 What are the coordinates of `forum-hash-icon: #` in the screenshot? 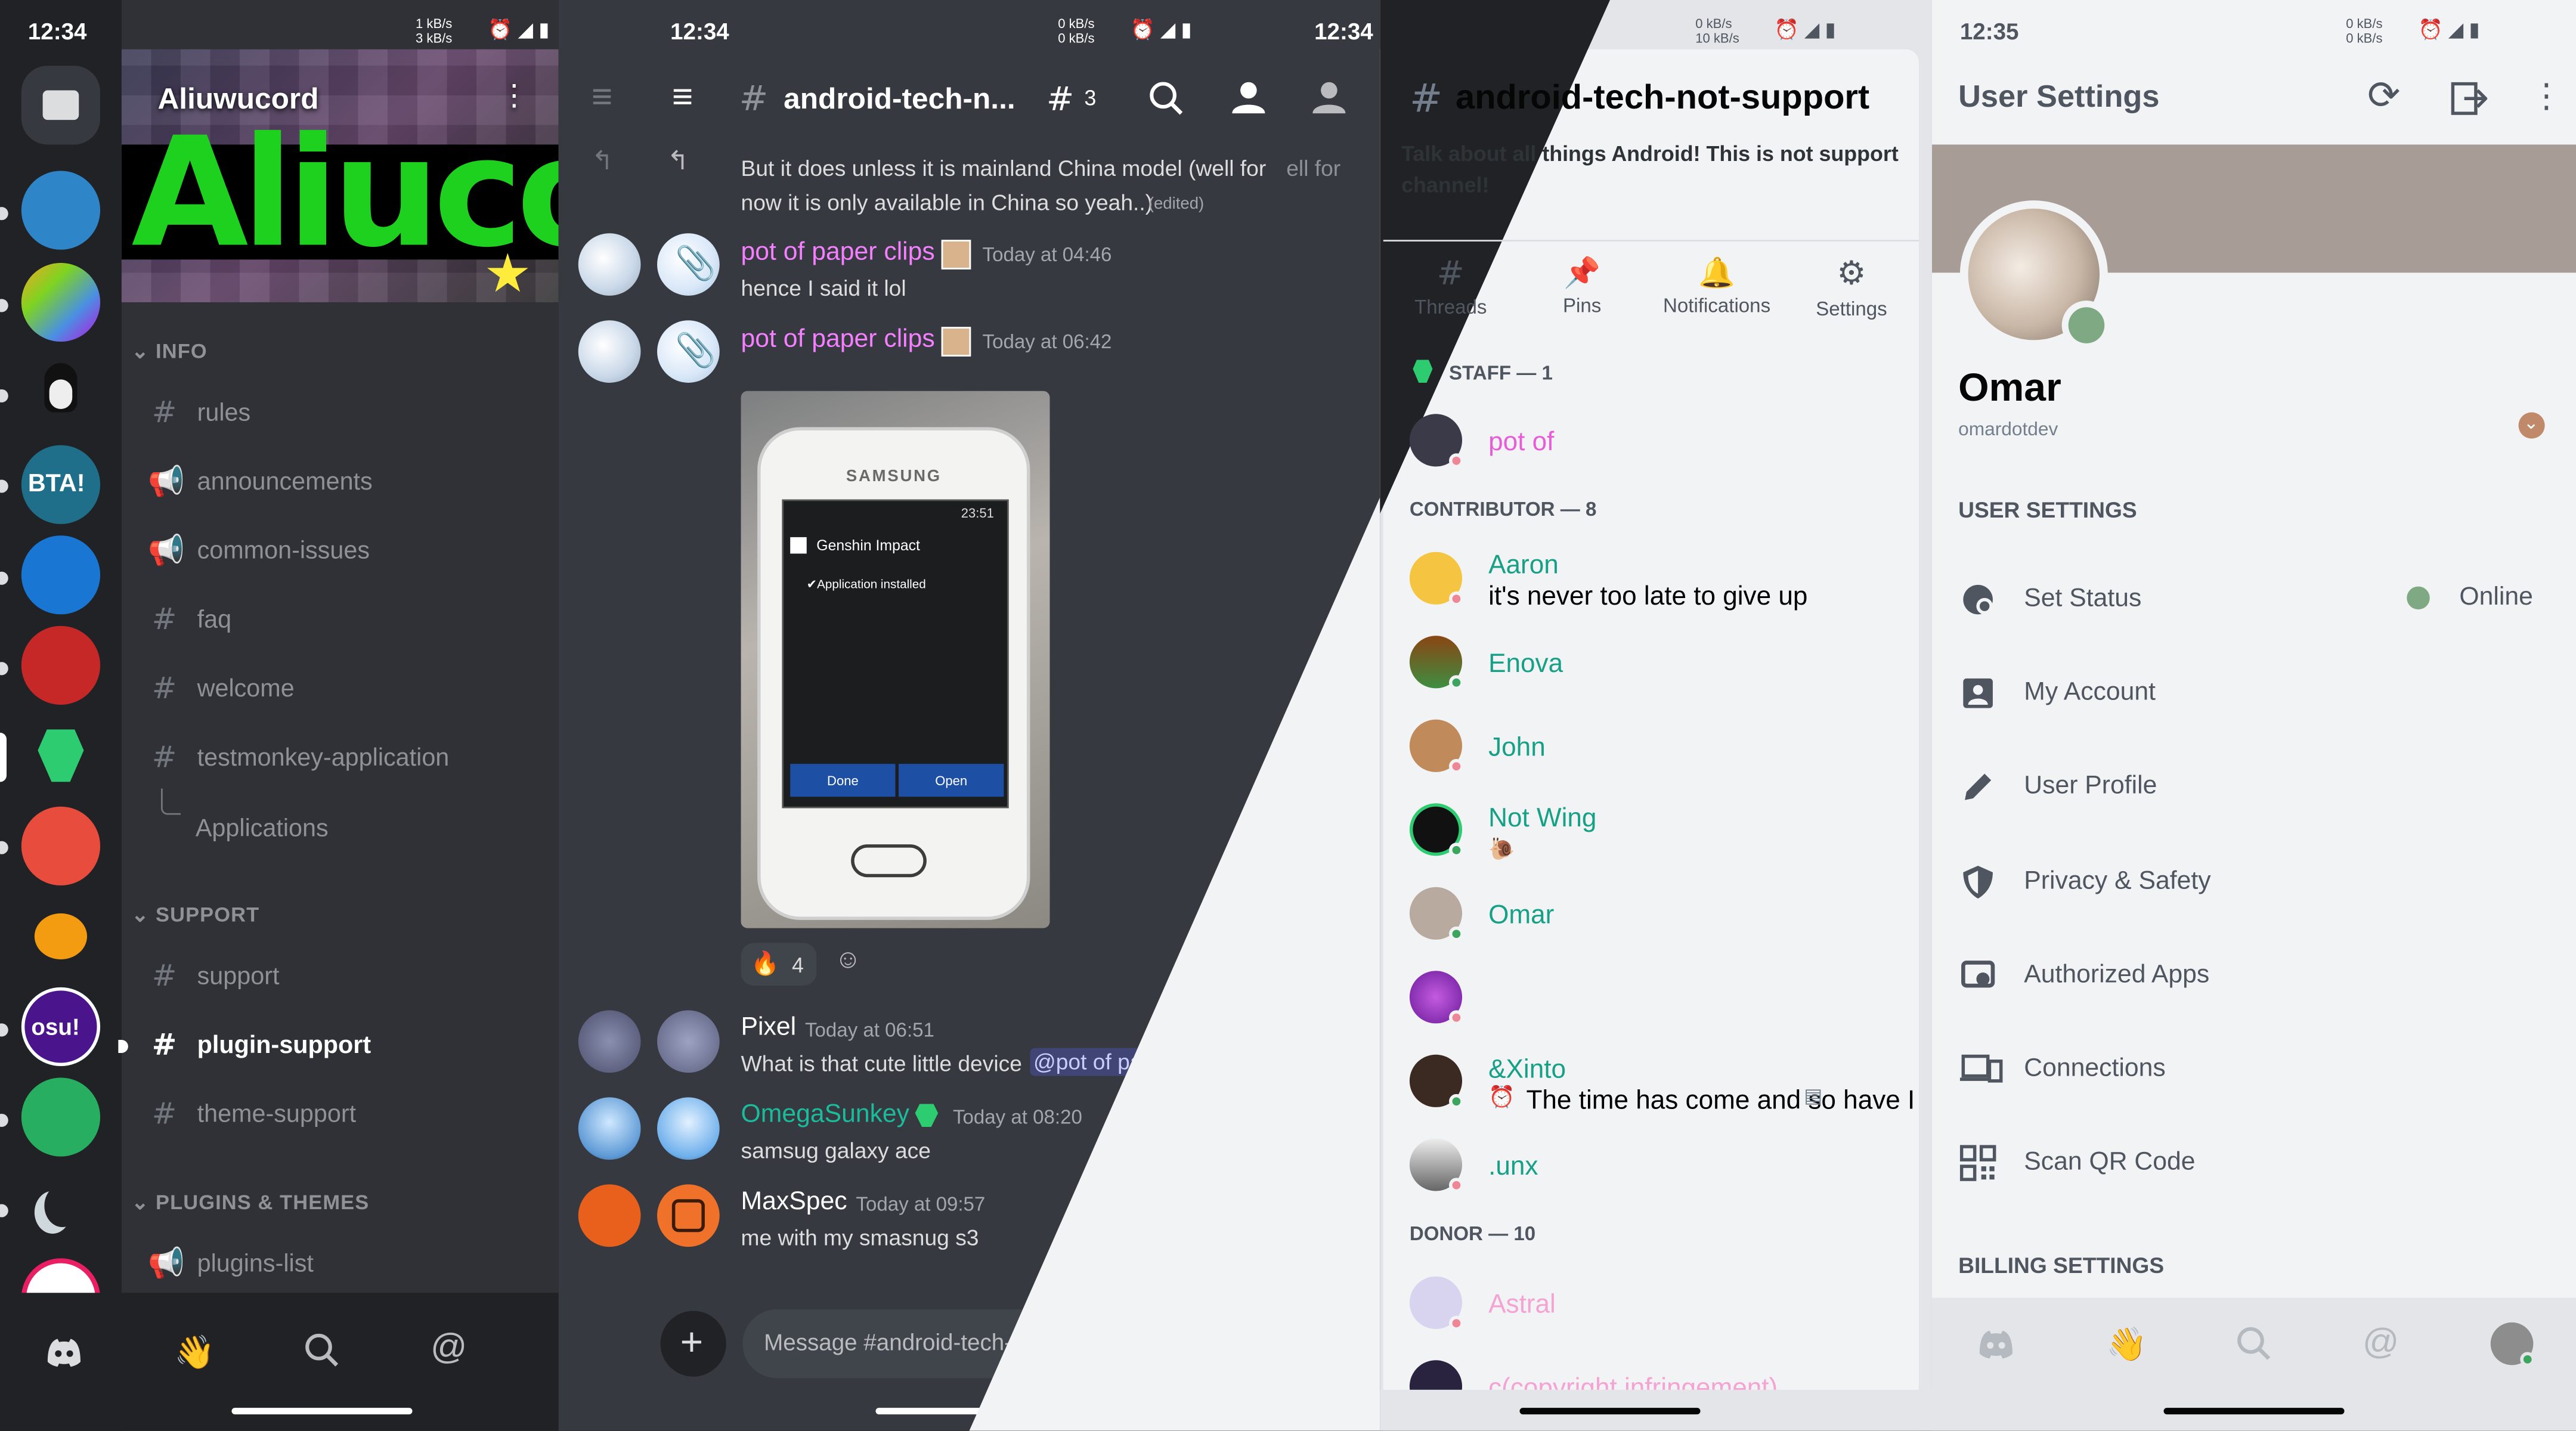 It's located at (164, 976).